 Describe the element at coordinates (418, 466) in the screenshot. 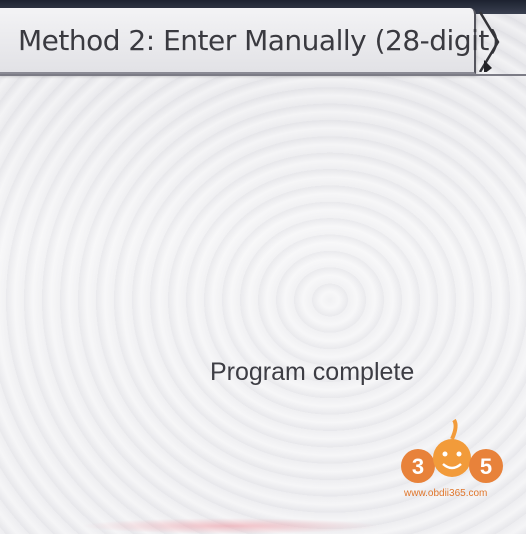

I see `svg-text: 3` at that location.